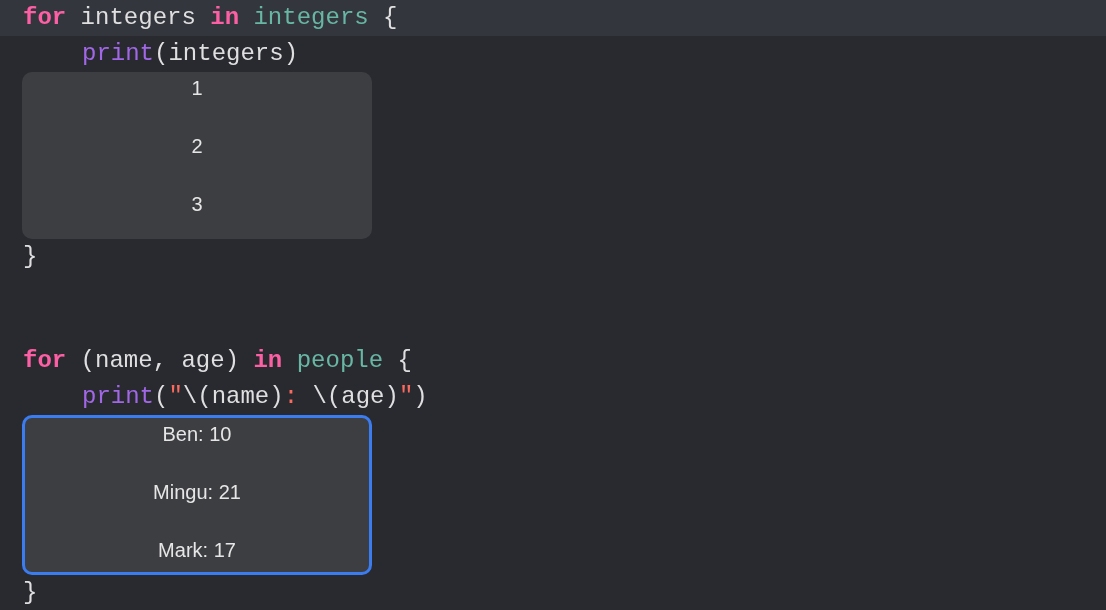 This screenshot has height=610, width=1106. What do you see at coordinates (197, 204) in the screenshot?
I see `result-value: 3` at bounding box center [197, 204].